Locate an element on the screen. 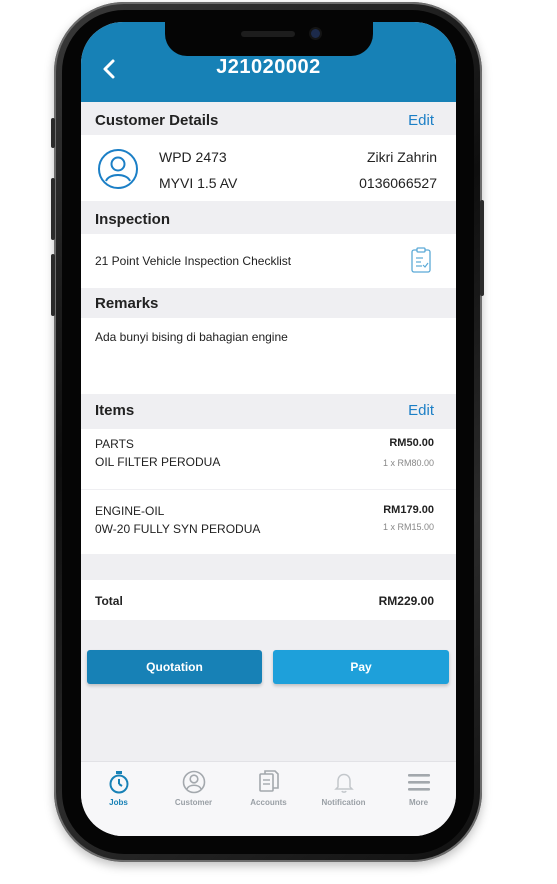 Image resolution: width=557 pixels, height=884 pixels. documents-icon is located at coordinates (268, 781).